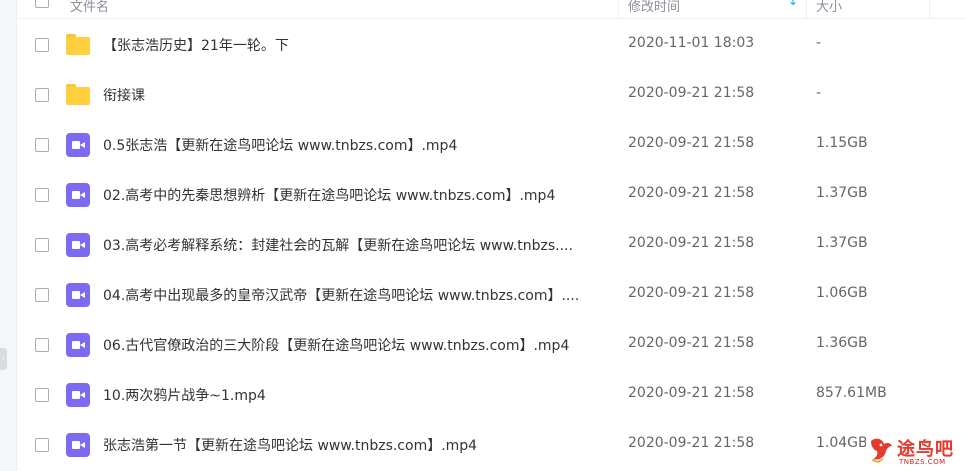 The height and width of the screenshot is (471, 965). I want to click on file-row: 【张志浩历史】21年一轮。下 2020-11-01 18:03 -, so click(490, 45).